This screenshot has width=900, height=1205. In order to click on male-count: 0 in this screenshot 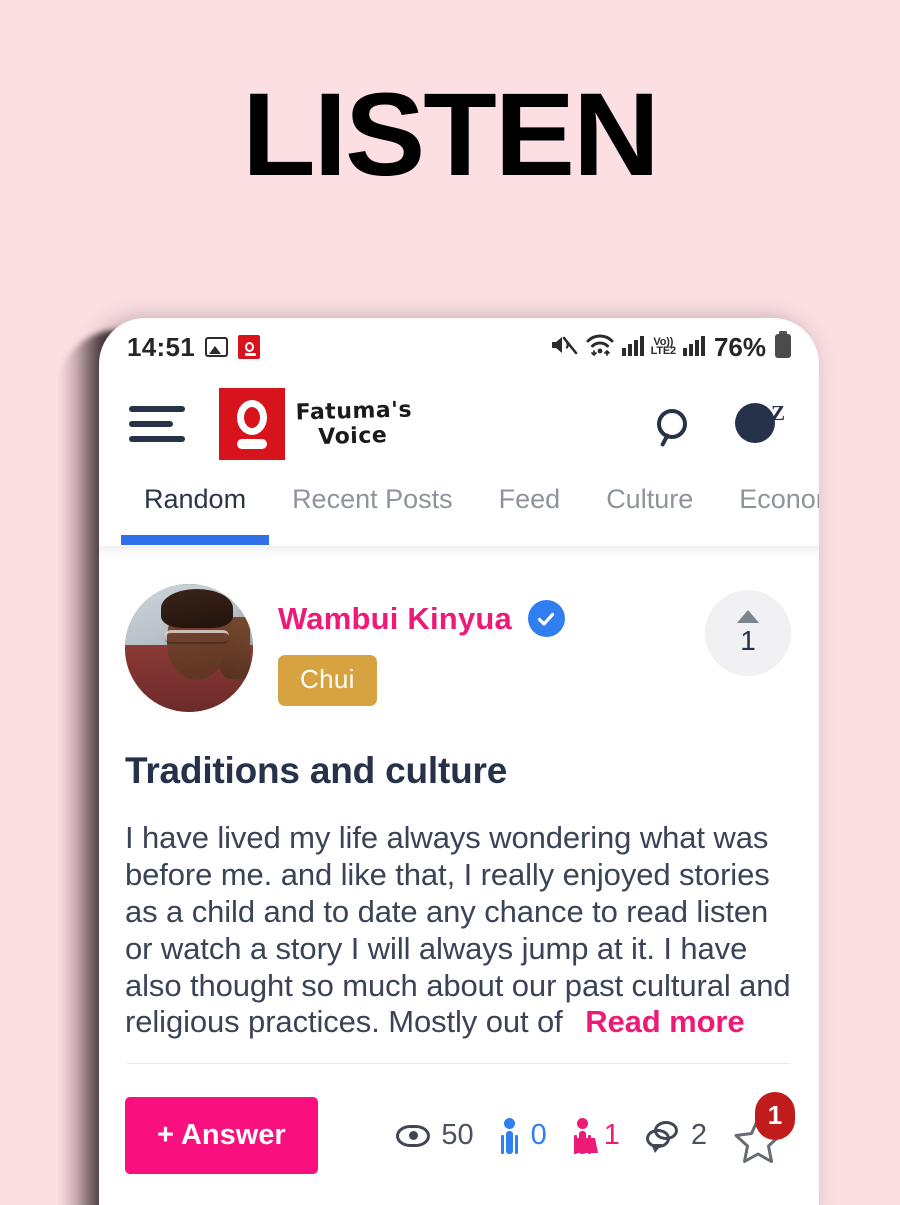, I will do `click(538, 1135)`.